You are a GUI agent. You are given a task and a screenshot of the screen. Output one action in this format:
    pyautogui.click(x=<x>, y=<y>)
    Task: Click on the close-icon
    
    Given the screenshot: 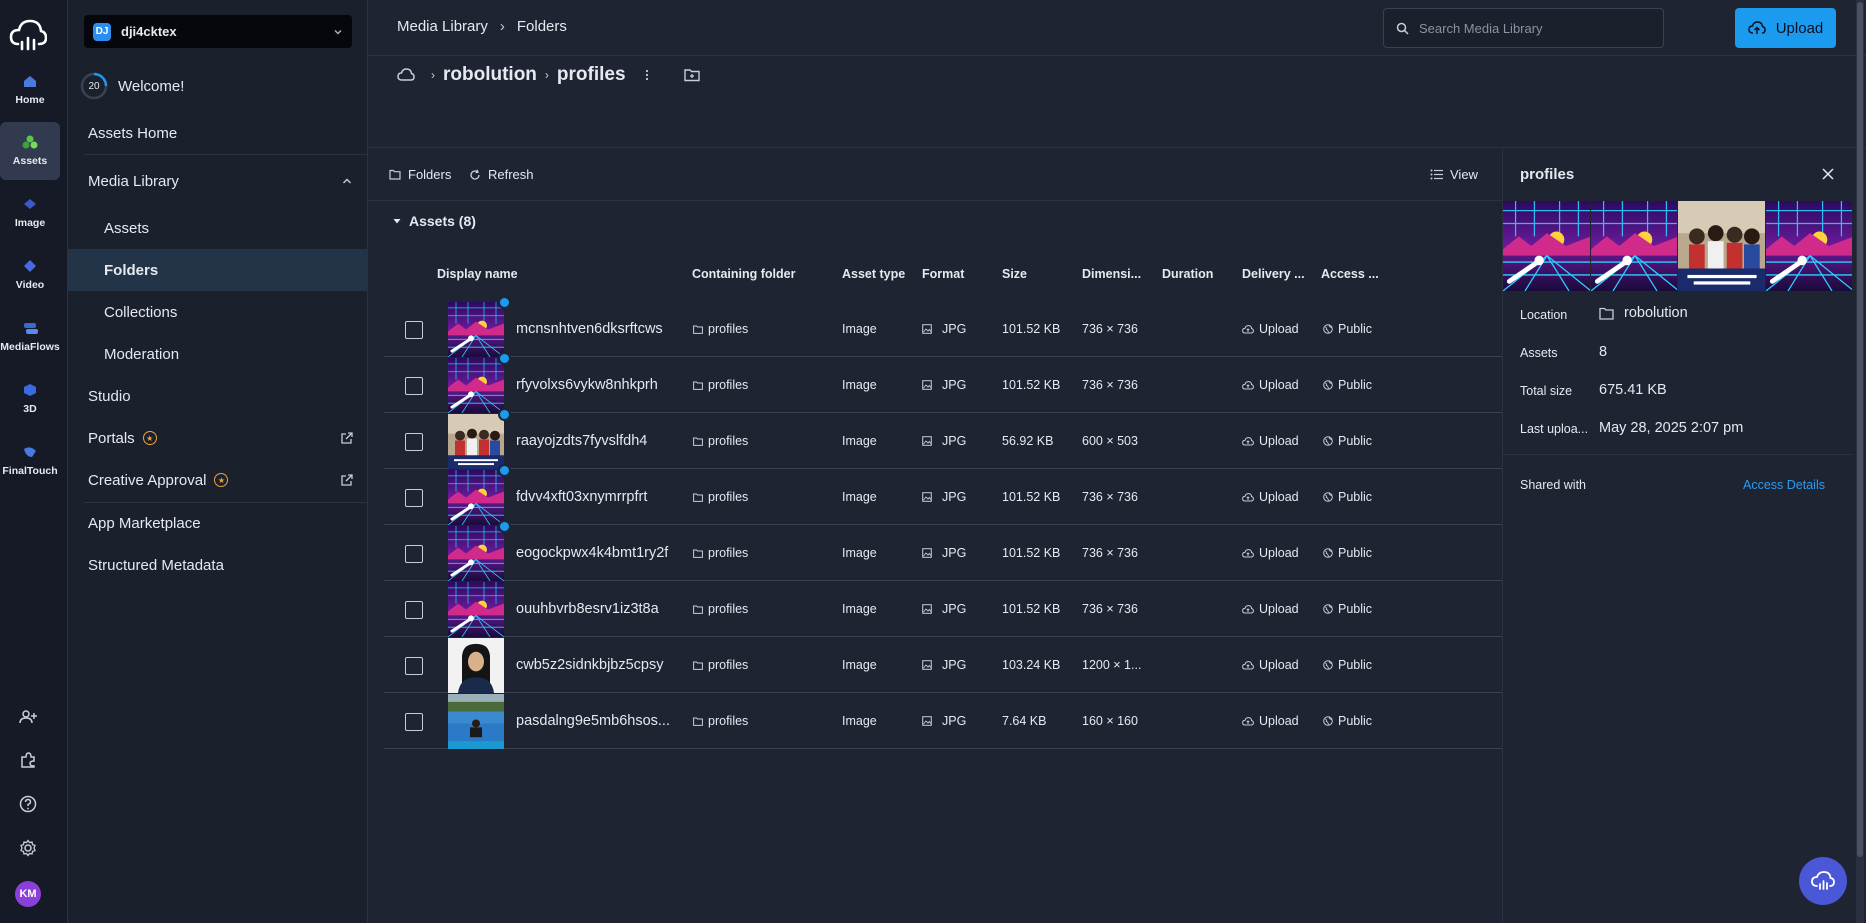 What is the action you would take?
    pyautogui.click(x=1828, y=174)
    